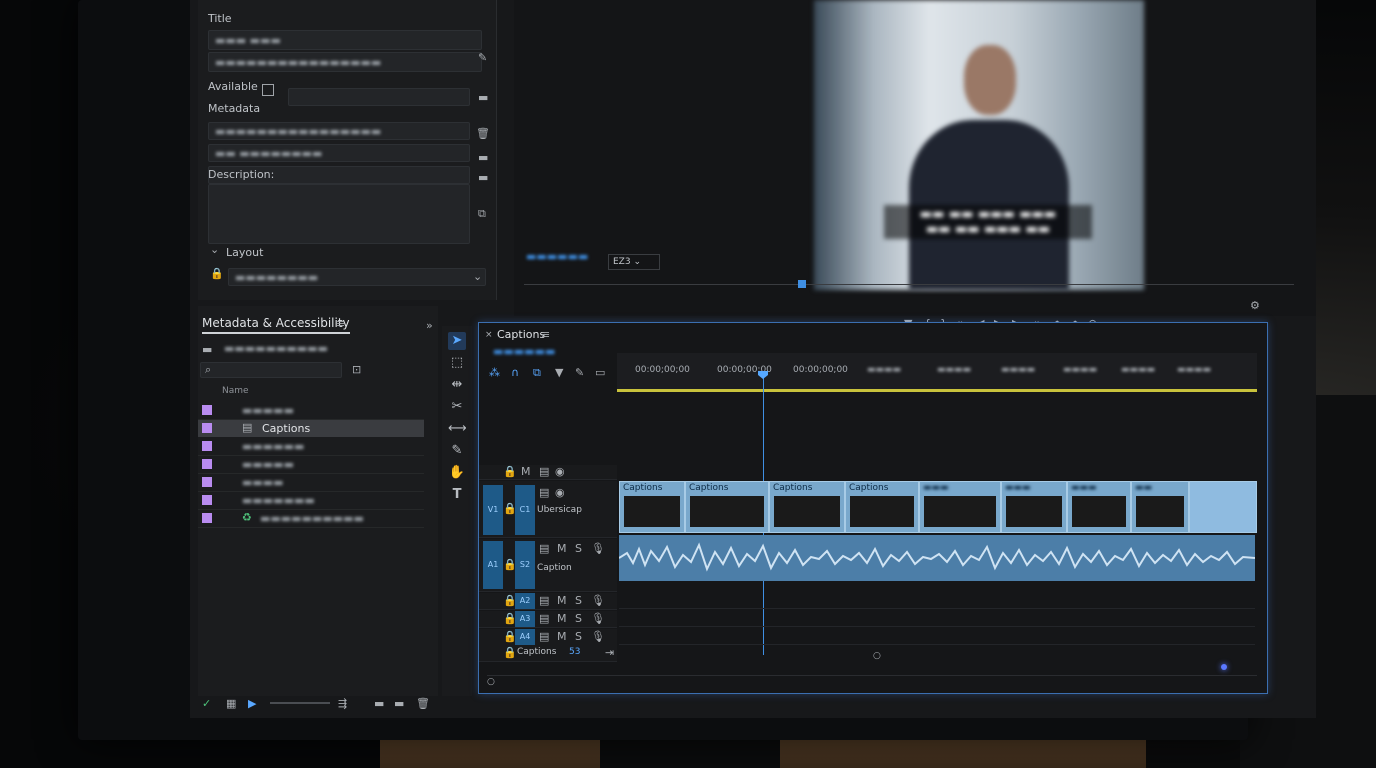 The height and width of the screenshot is (768, 1376). I want to click on description-label: Description:, so click(241, 174).